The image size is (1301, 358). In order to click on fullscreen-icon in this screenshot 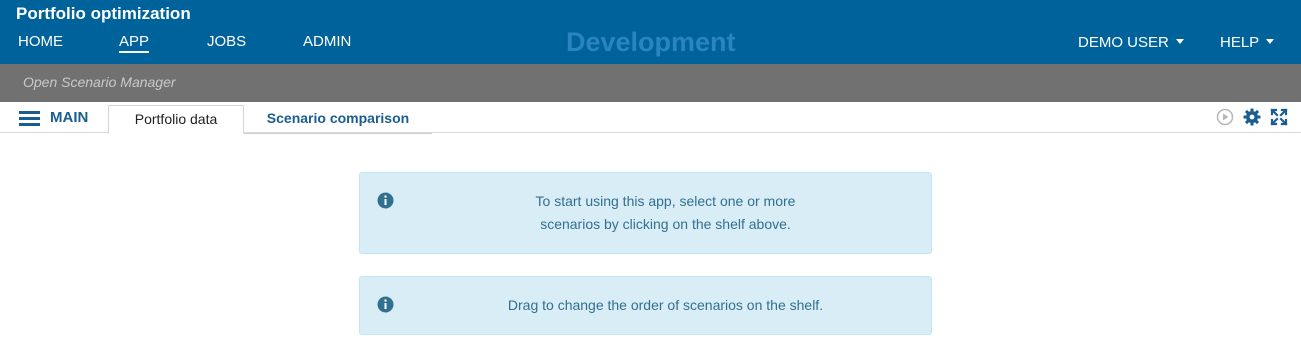, I will do `click(1279, 117)`.